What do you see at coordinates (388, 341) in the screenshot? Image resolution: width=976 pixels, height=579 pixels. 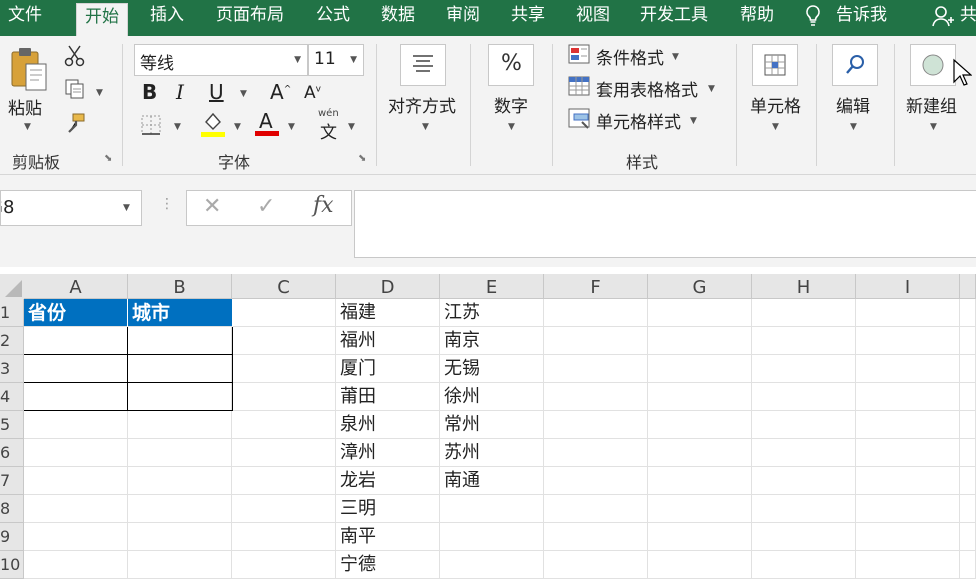 I see `cell-d2: 福州` at bounding box center [388, 341].